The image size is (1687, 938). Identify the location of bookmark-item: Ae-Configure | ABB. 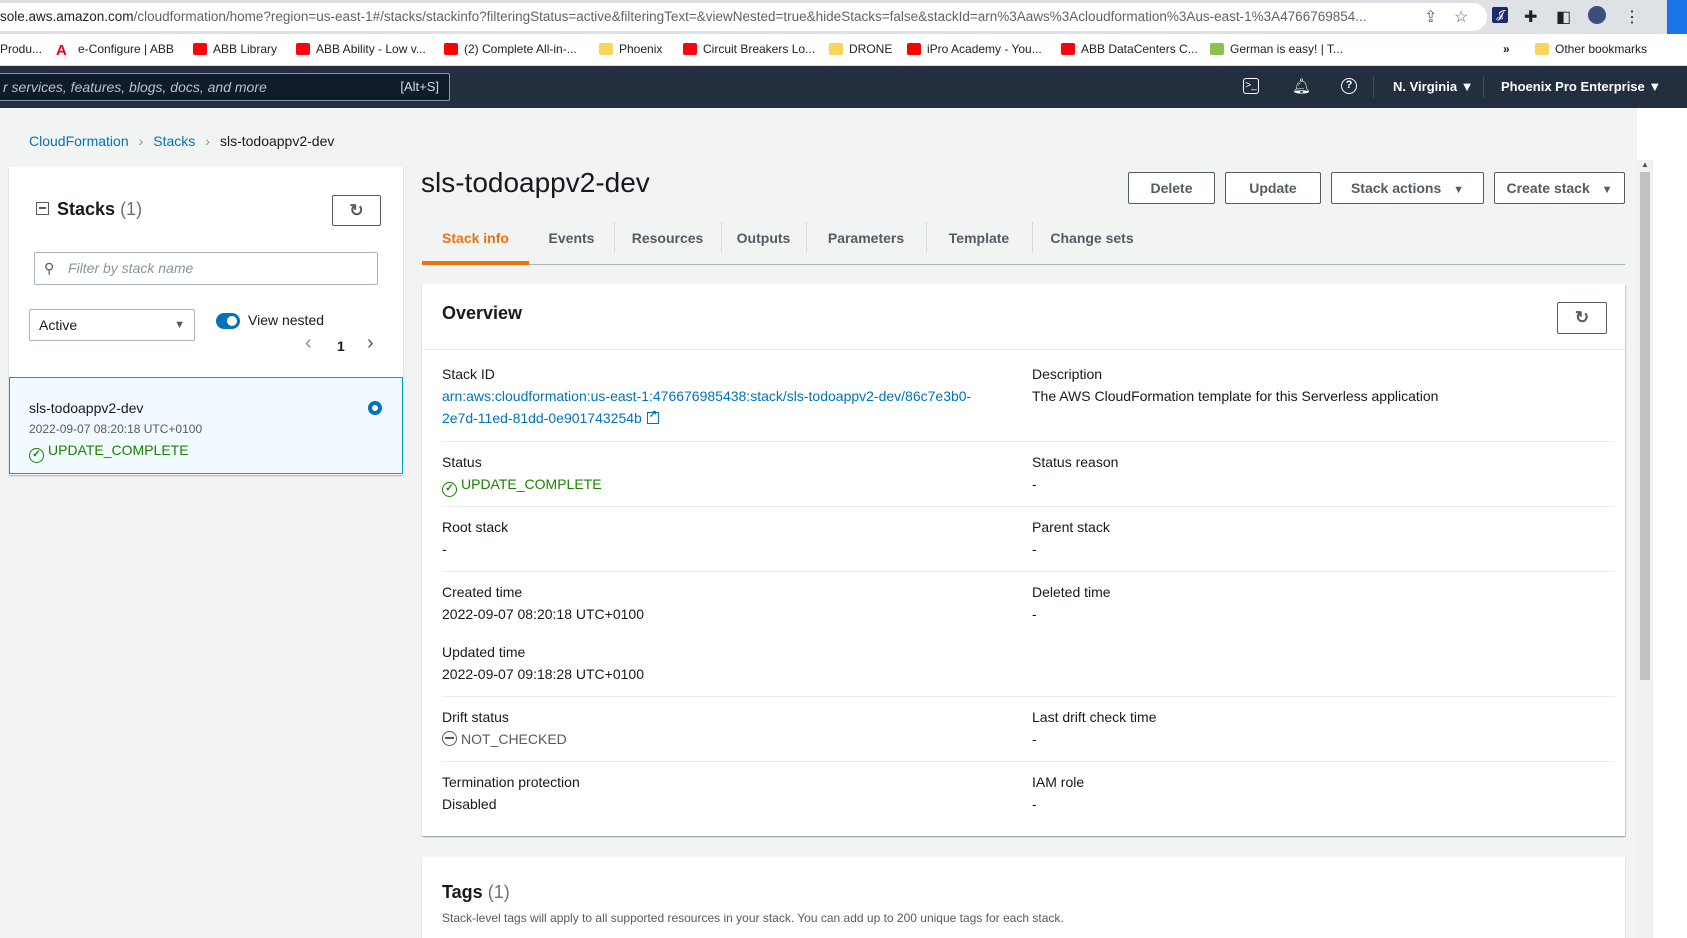
(115, 50).